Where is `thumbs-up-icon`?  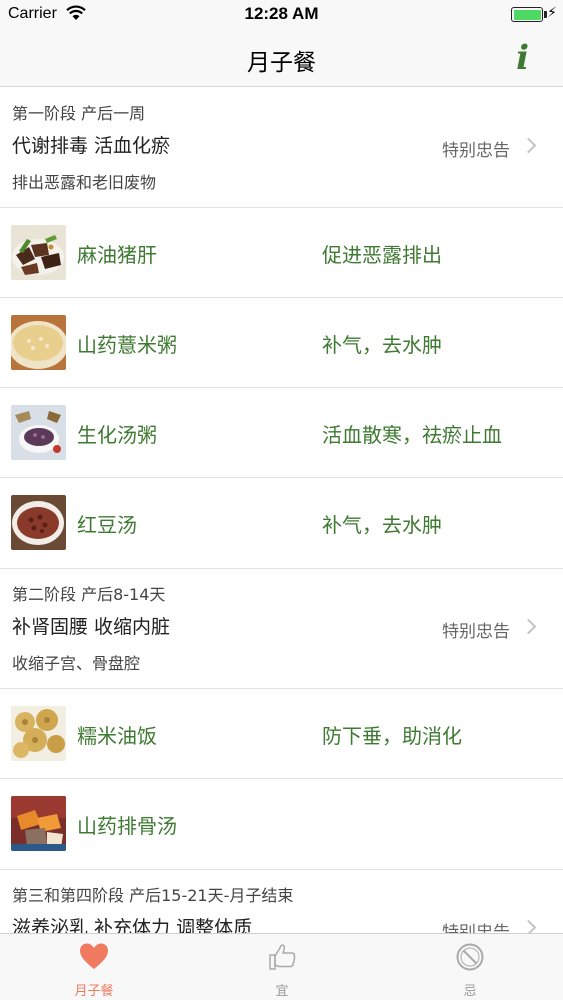
thumbs-up-icon is located at coordinates (282, 957).